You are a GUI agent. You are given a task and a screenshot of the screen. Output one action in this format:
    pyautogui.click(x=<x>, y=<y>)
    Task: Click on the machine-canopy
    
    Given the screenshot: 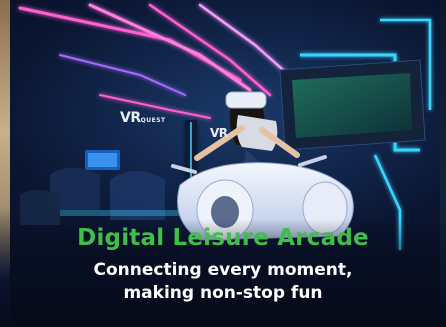 What is the action you would take?
    pyautogui.click(x=352, y=105)
    